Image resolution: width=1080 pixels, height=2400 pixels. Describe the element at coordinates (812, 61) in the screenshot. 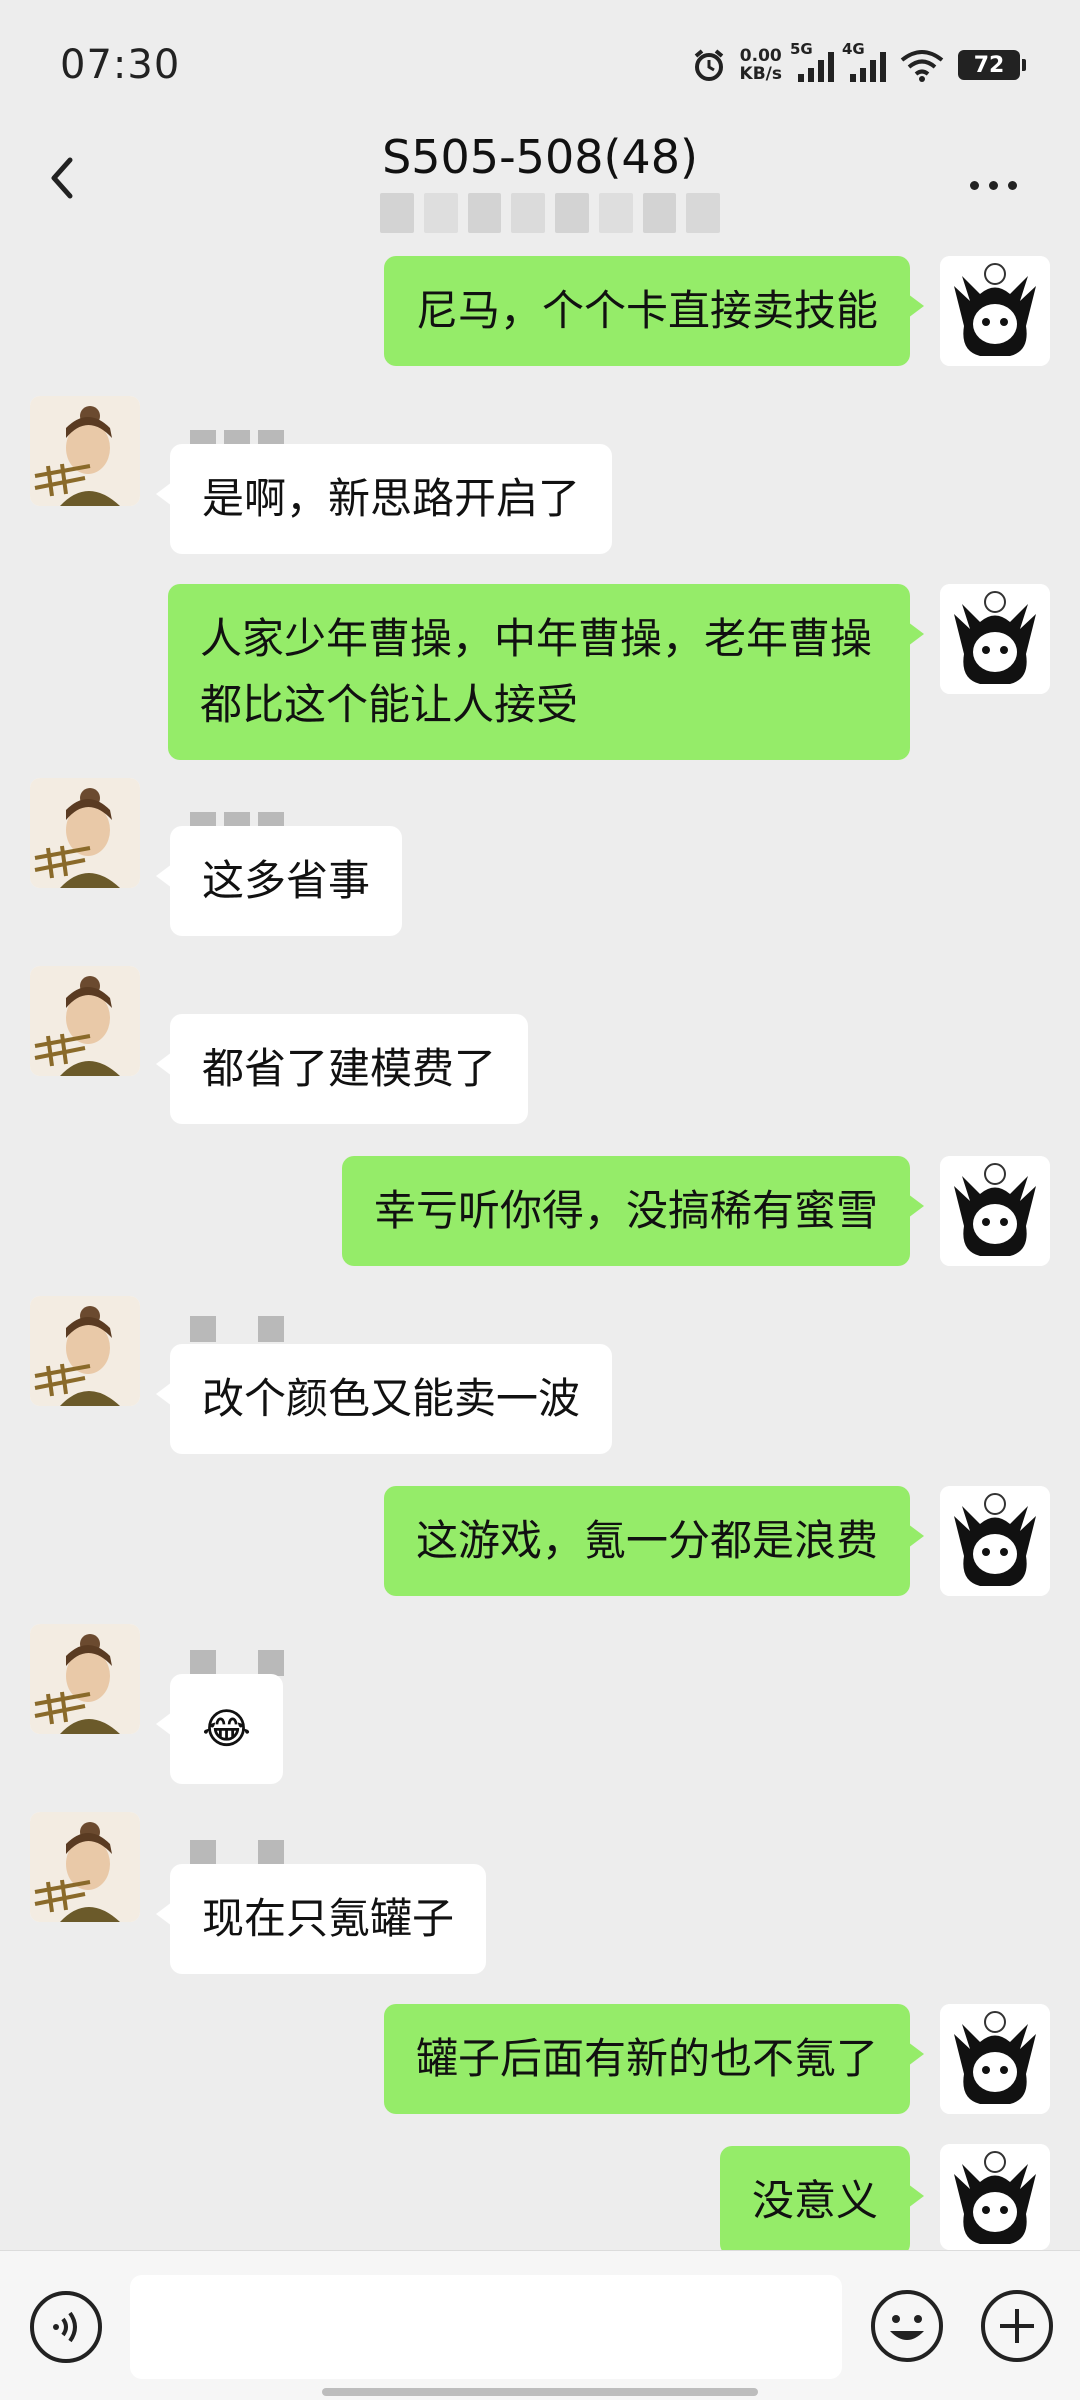

I see `signal-5g-icon: 5G` at that location.